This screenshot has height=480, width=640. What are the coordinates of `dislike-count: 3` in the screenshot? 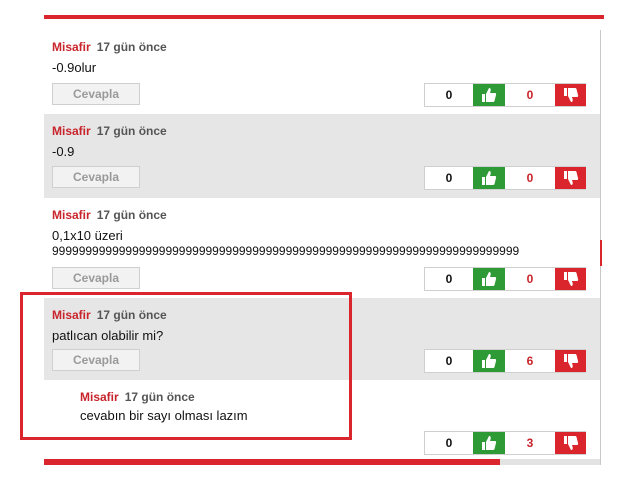 It's located at (530, 443).